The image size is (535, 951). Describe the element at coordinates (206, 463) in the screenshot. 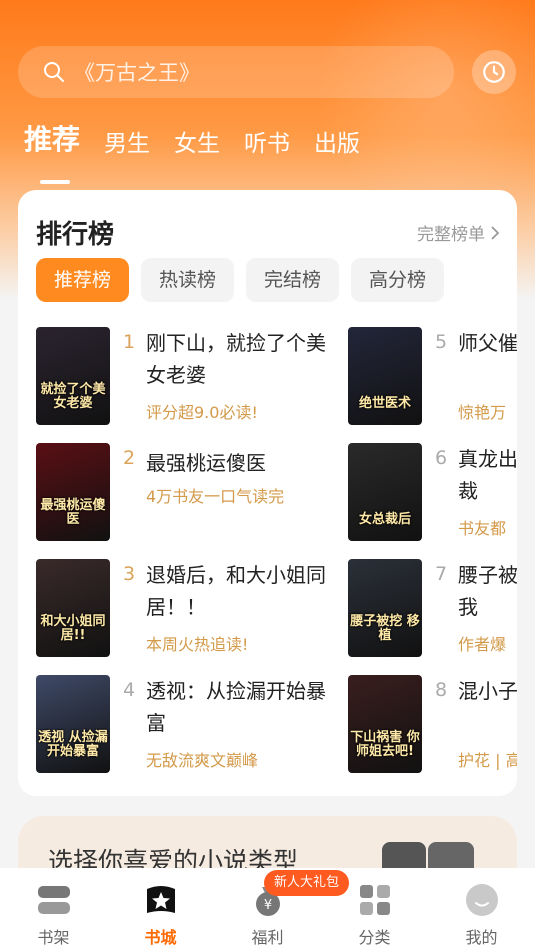

I see `book-title: 最强桃运傻医` at that location.